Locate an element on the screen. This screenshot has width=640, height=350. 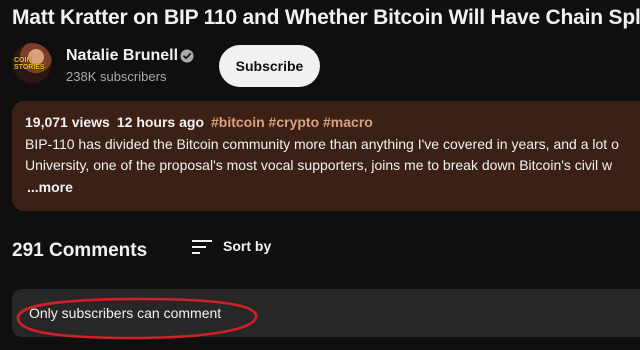
show-more-link: ...more is located at coordinates (50, 187).